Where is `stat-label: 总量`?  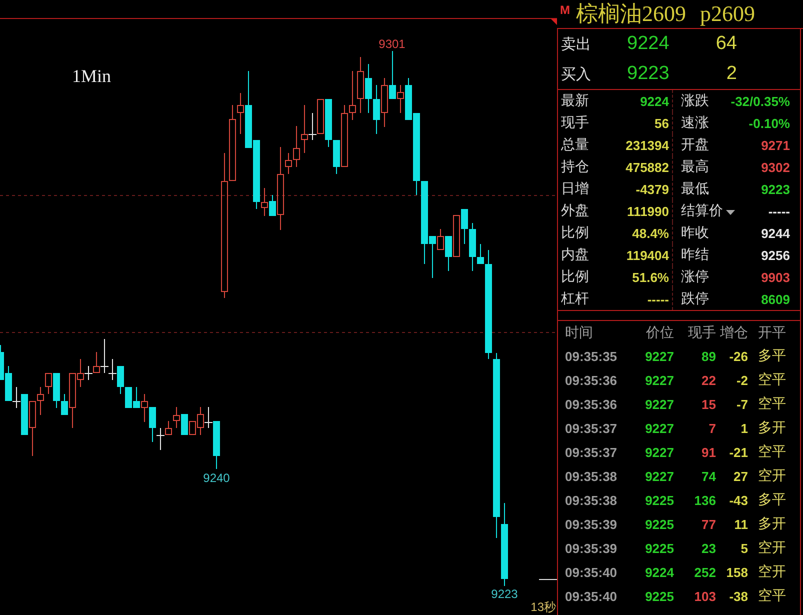 stat-label: 总量 is located at coordinates (575, 145).